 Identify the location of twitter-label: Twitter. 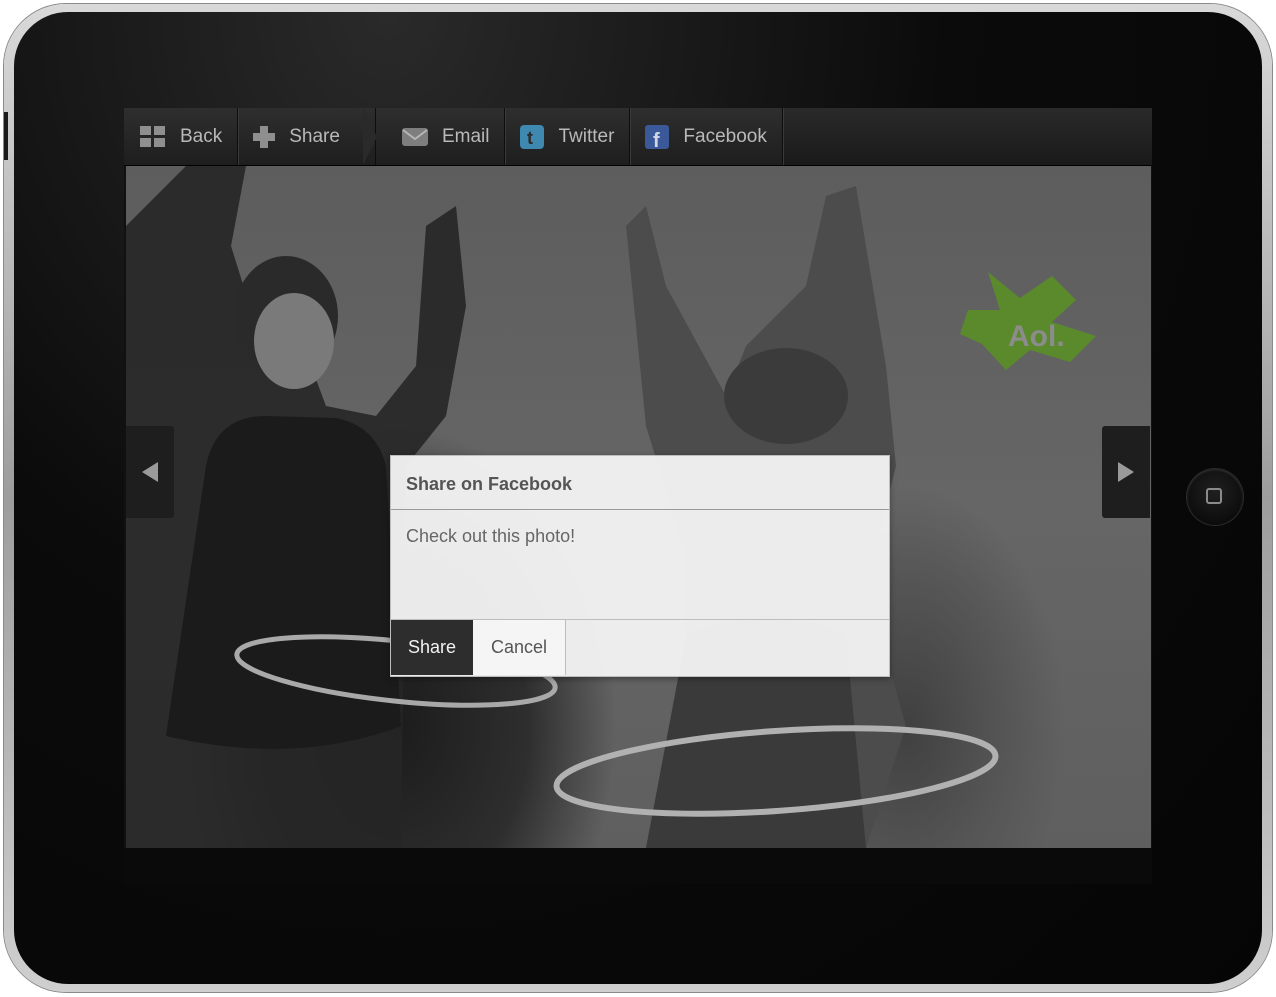
(586, 136).